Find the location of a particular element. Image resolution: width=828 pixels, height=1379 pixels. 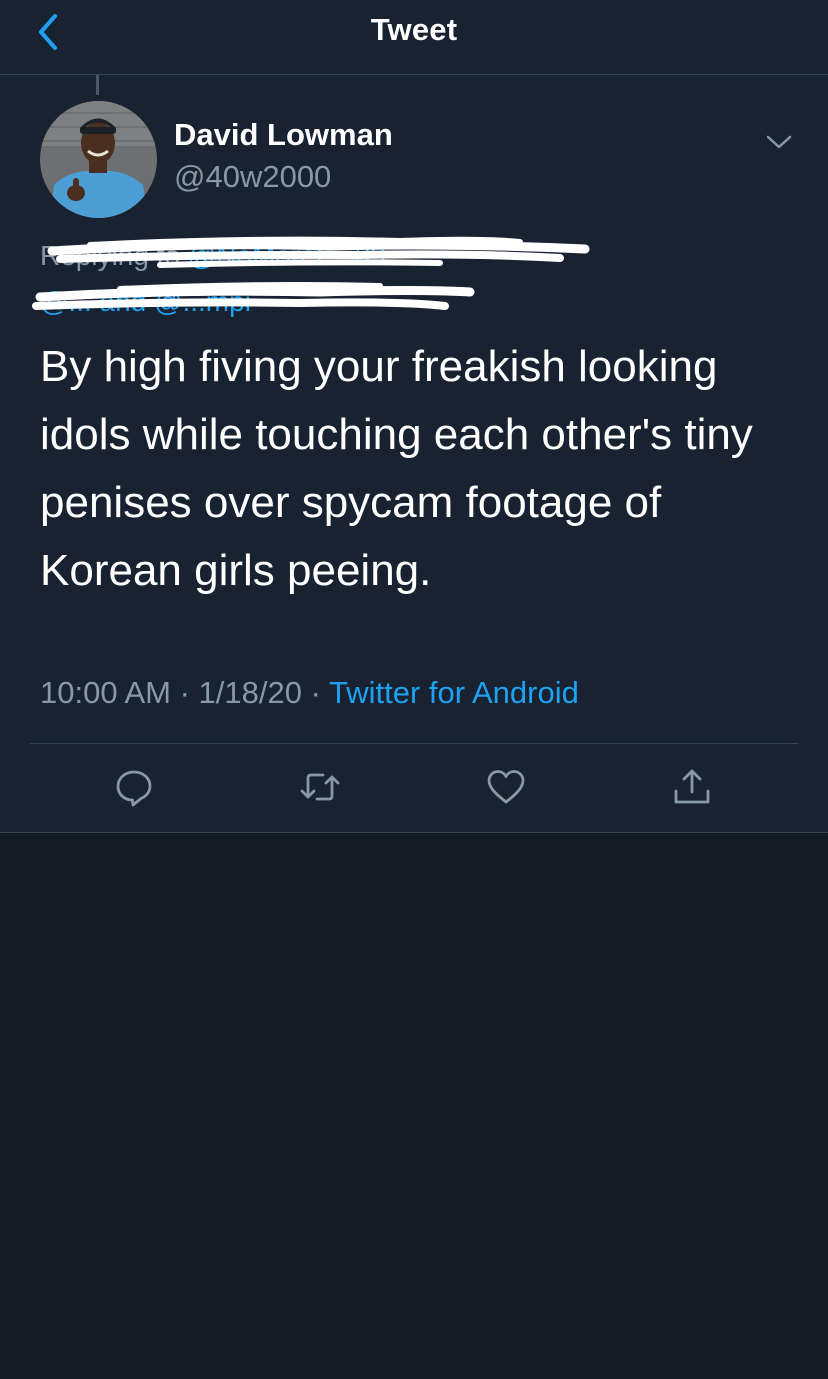

reply-mentions-2: @... and @...mpi is located at coordinates (145, 301).